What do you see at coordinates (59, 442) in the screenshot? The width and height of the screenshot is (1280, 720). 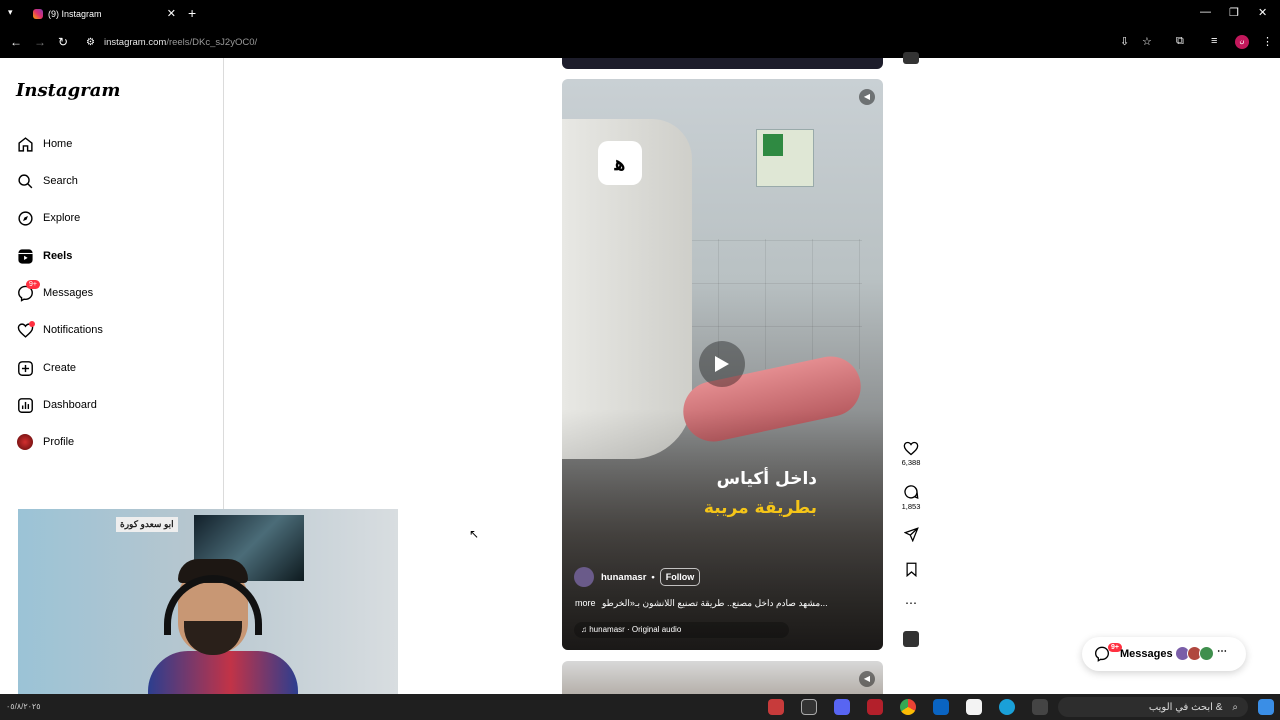 I see `sidebar-item-label: Profile` at bounding box center [59, 442].